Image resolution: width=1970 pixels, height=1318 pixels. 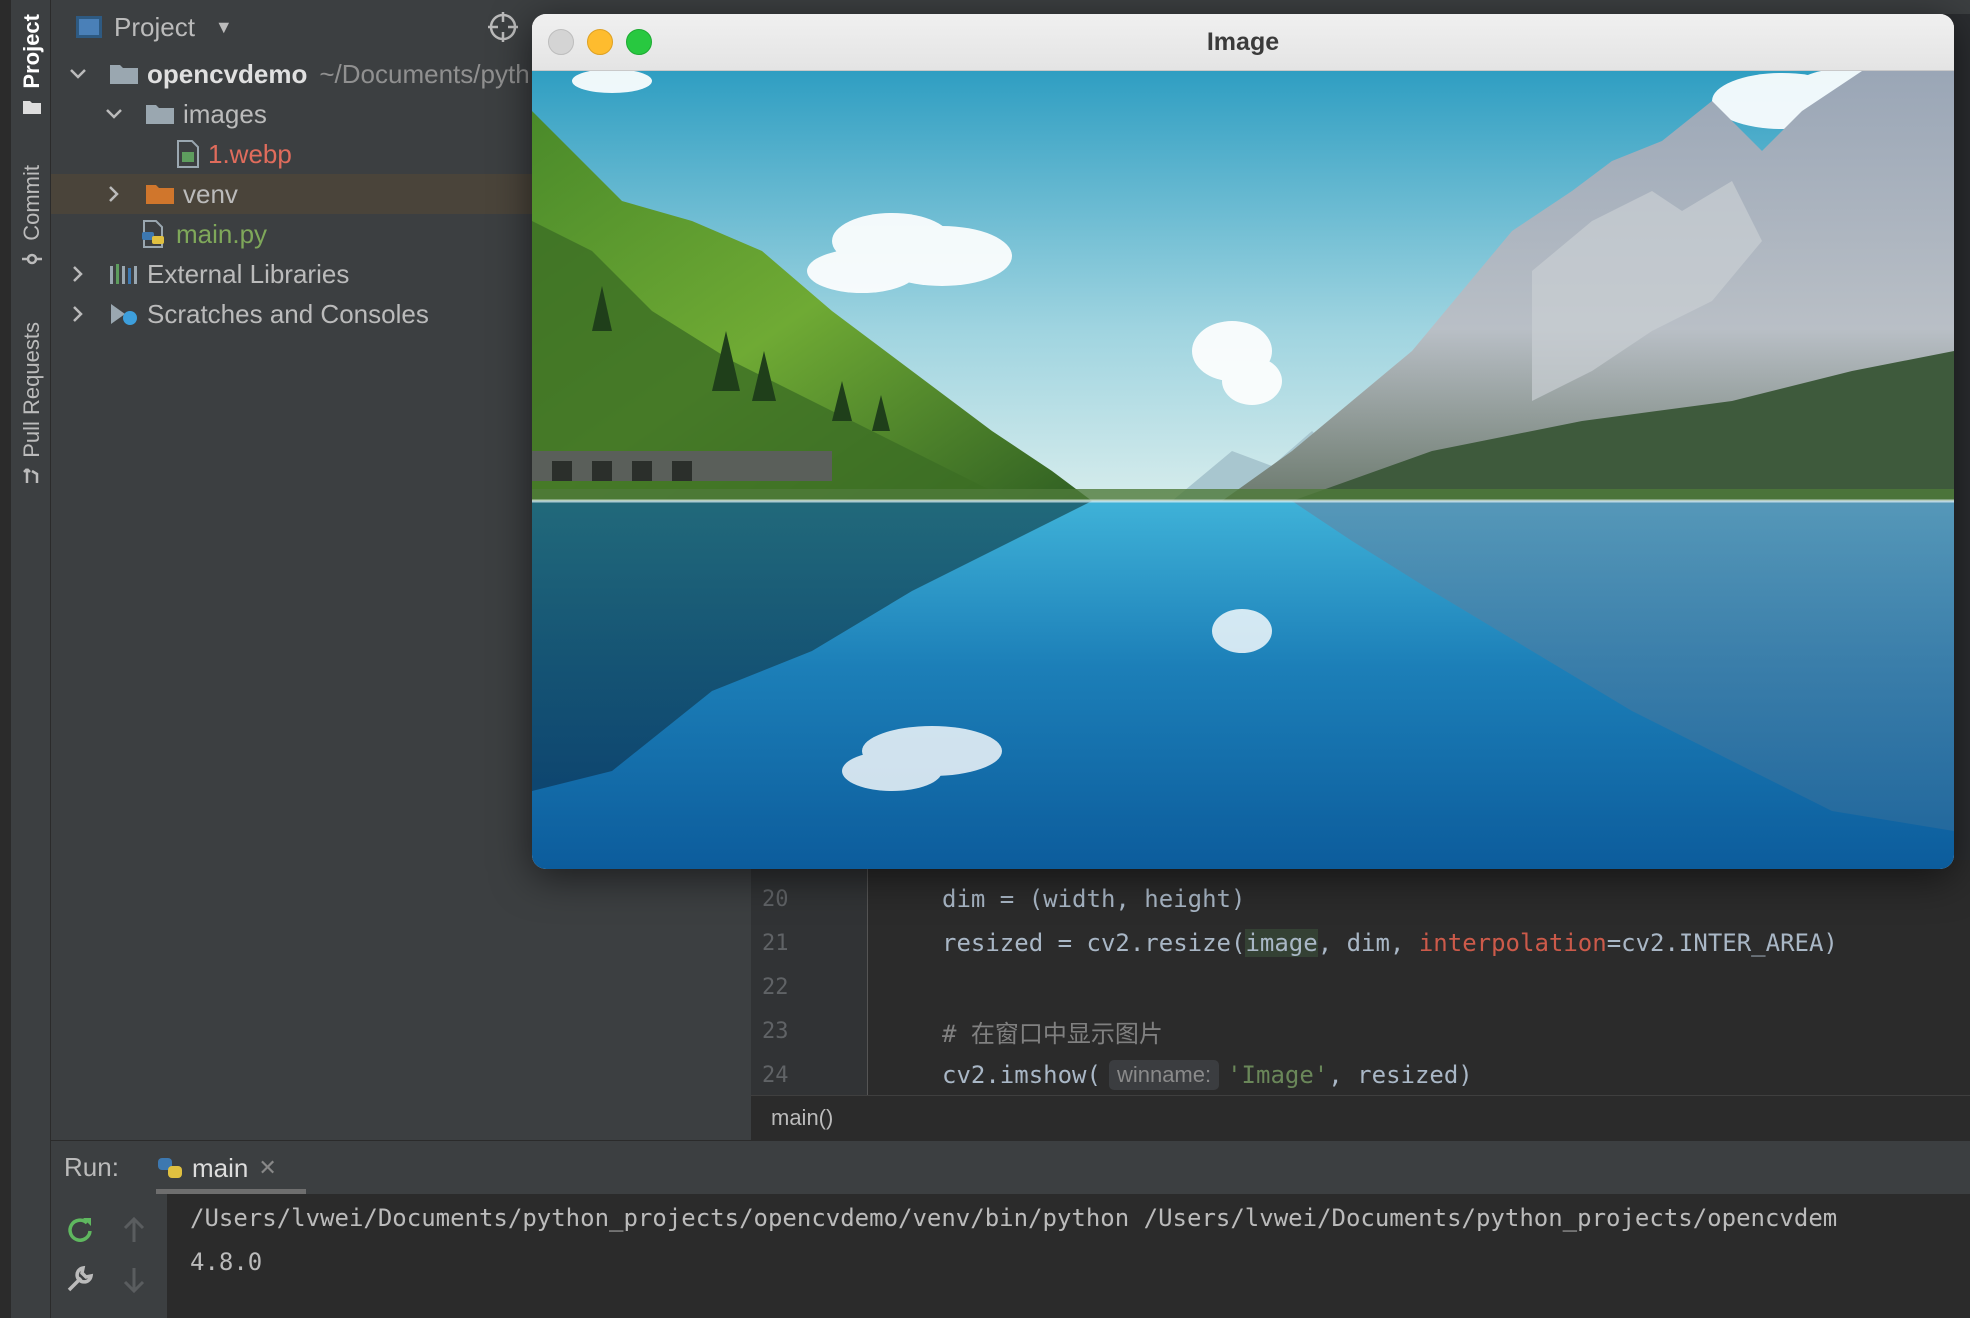 I want to click on code-text: =cv2.INTER_AREA), so click(x=1722, y=943).